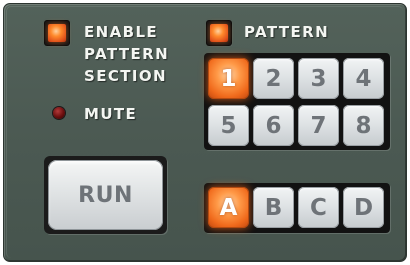 The width and height of the screenshot is (410, 265). What do you see at coordinates (105, 195) in the screenshot?
I see `run-button: RUN` at bounding box center [105, 195].